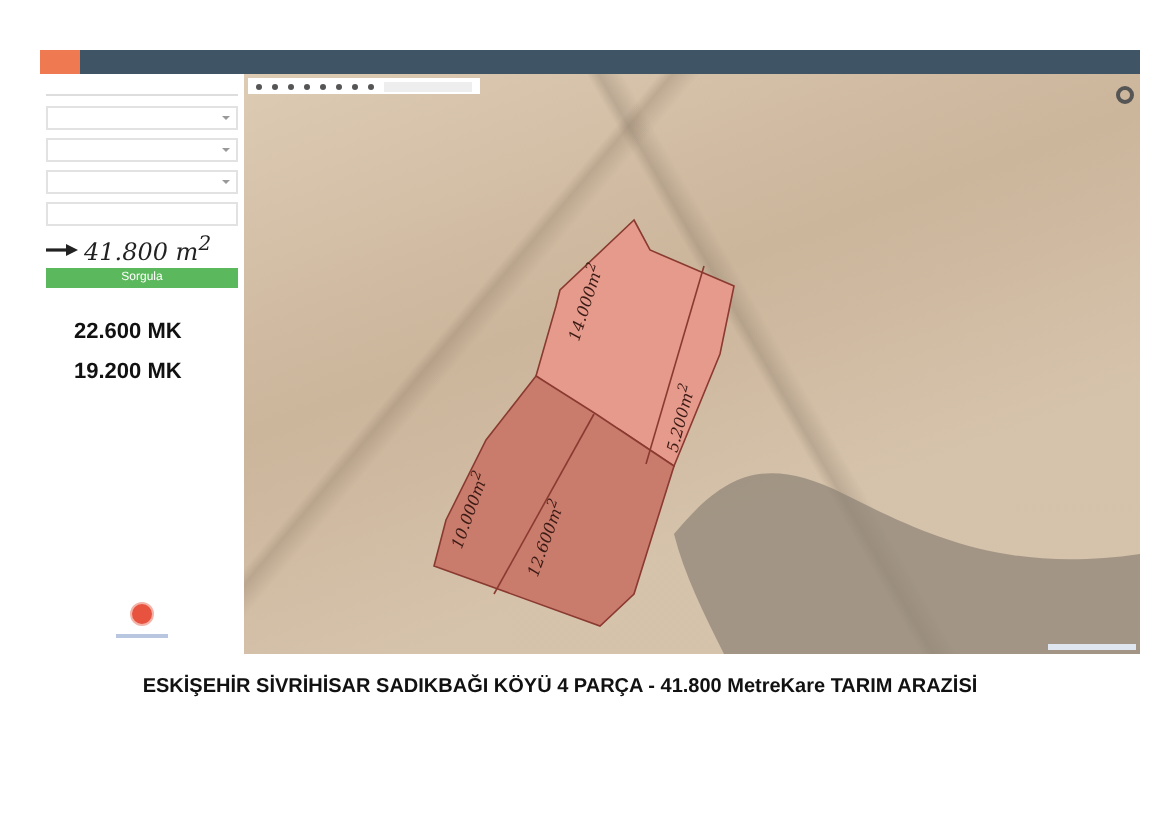  Describe the element at coordinates (635, 343) in the screenshot. I see `land-parcel` at that location.